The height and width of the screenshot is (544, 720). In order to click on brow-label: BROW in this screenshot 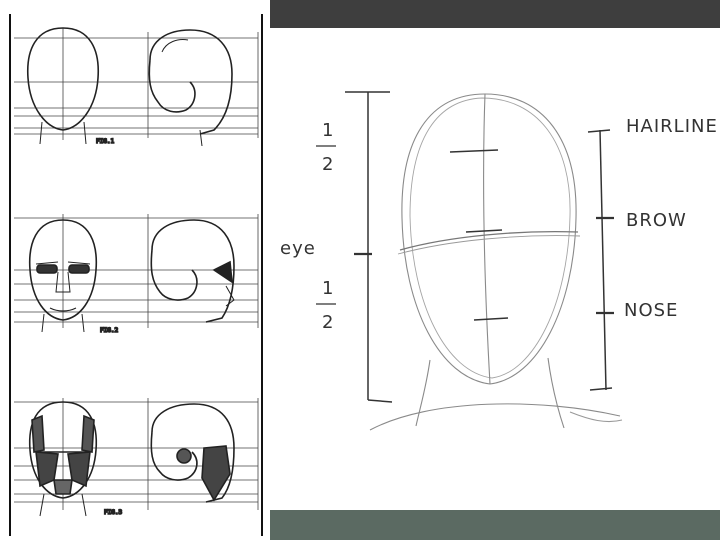, I will do `click(656, 220)`.